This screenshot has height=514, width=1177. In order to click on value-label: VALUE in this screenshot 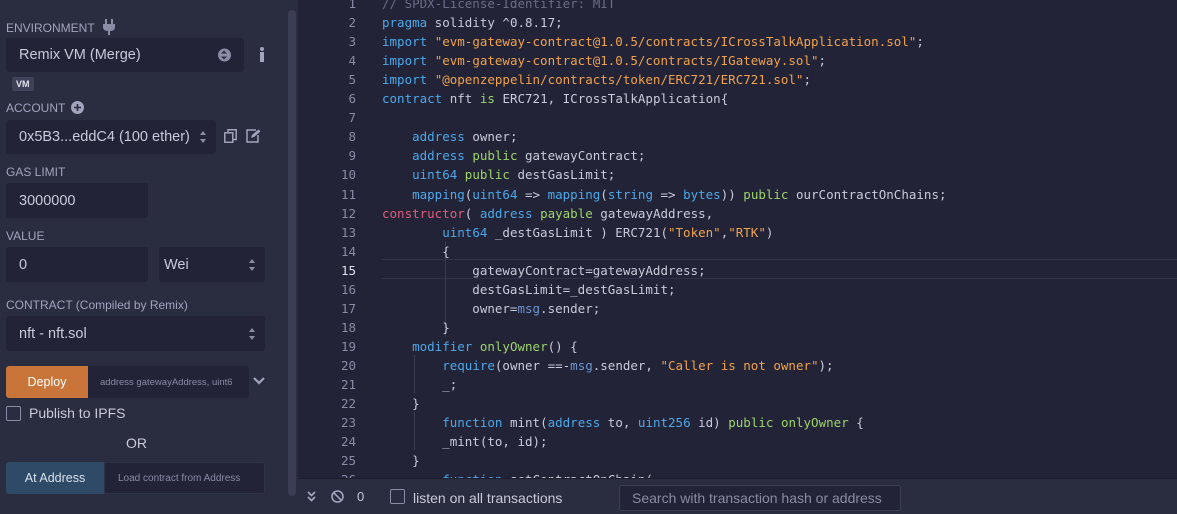, I will do `click(25, 236)`.